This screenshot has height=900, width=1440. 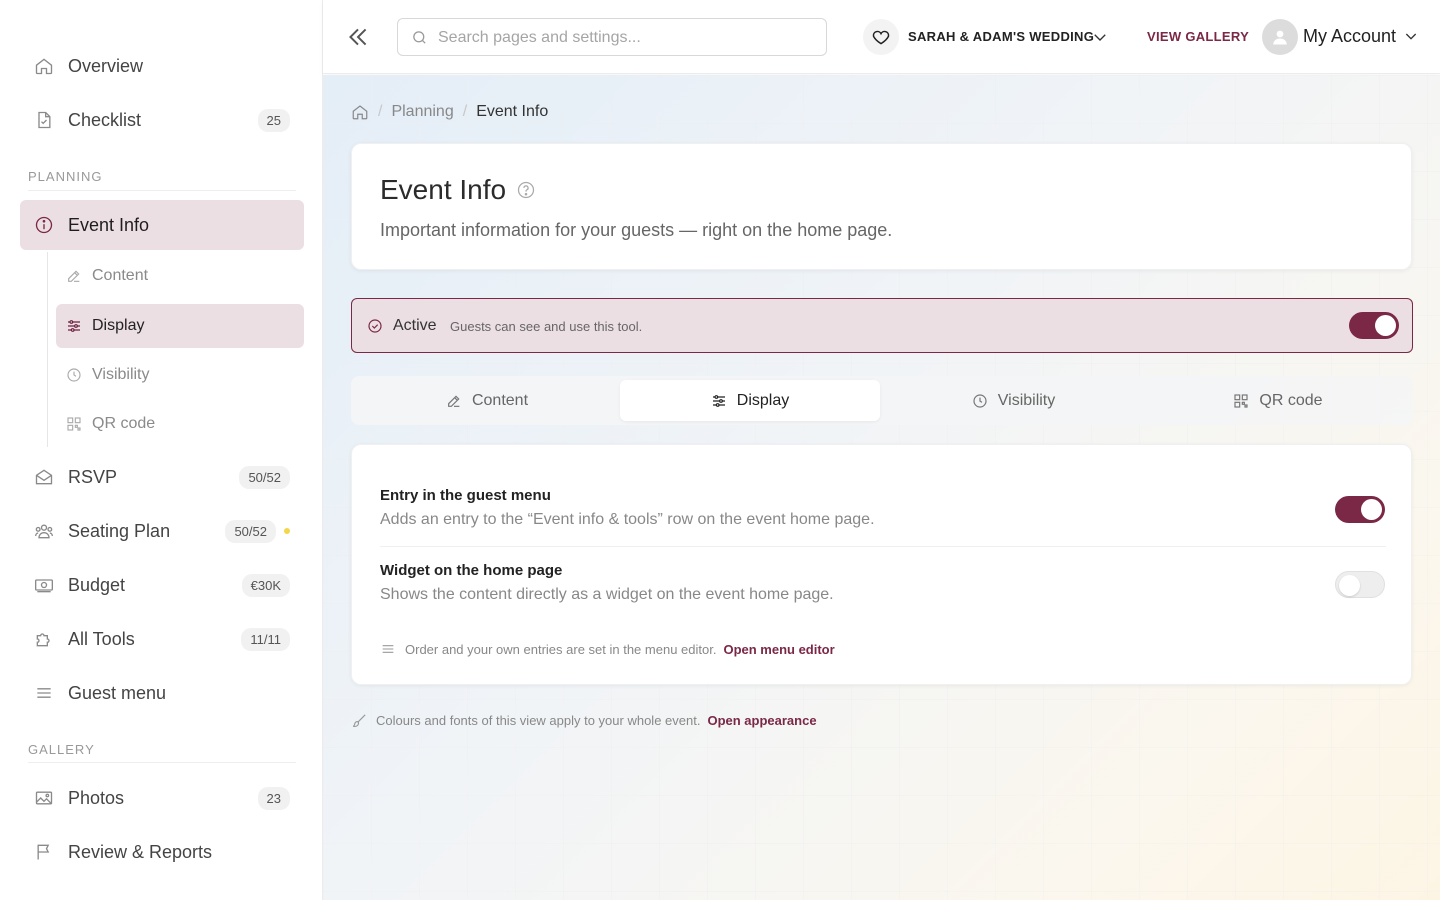 I want to click on tab-display: Display, so click(x=750, y=400).